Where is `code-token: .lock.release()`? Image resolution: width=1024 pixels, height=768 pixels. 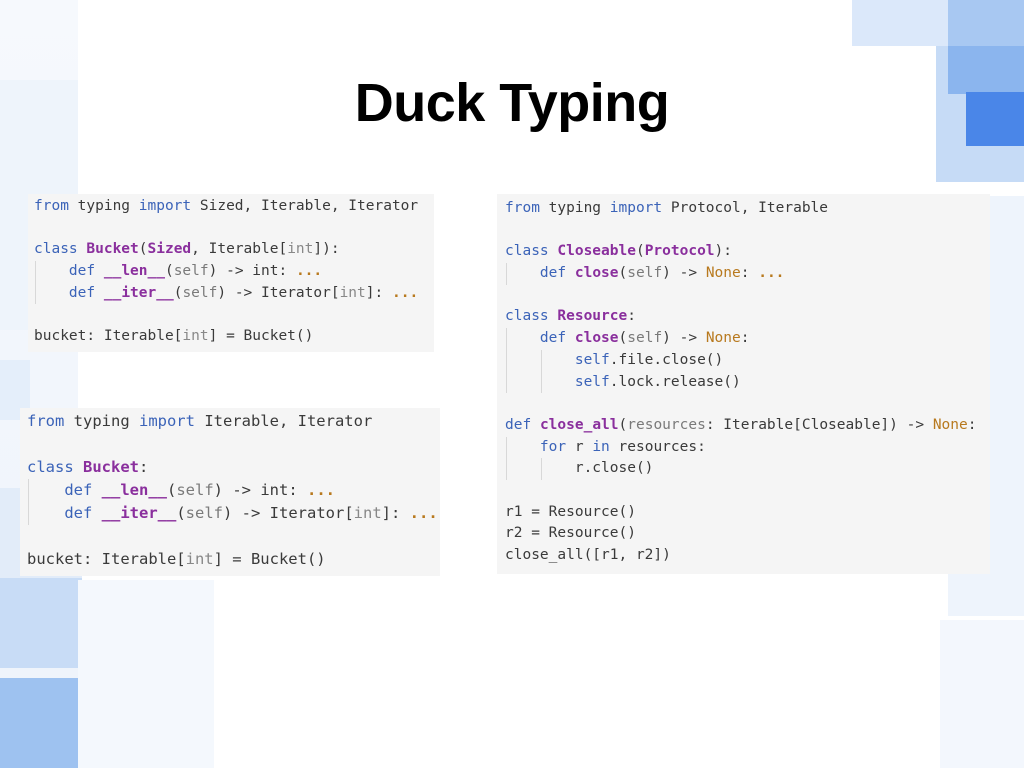
code-token: .lock.release() is located at coordinates (675, 381).